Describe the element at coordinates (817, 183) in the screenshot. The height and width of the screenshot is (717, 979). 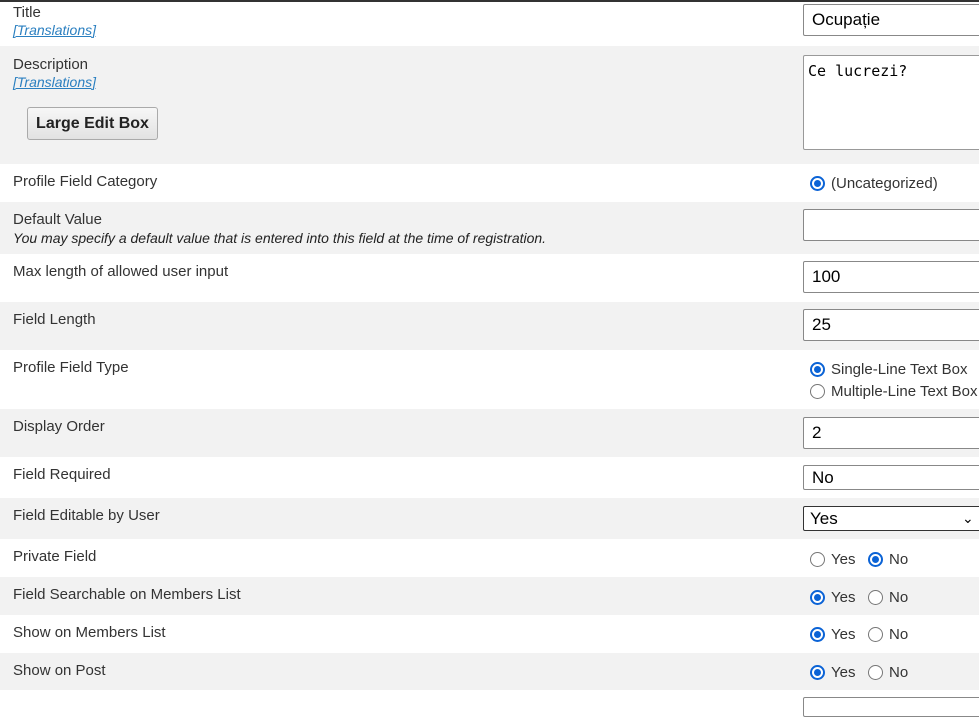
I see `category-uncategorized-radio` at that location.